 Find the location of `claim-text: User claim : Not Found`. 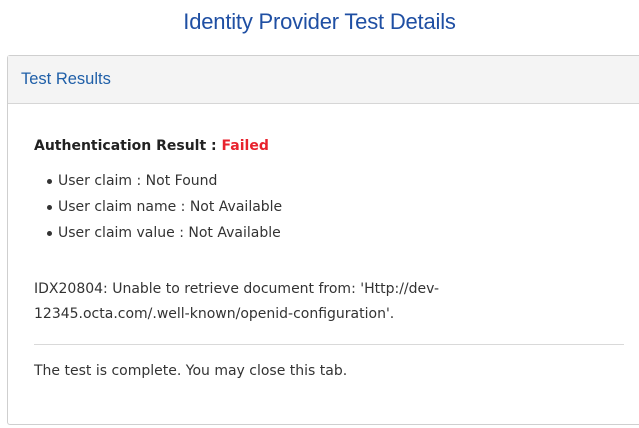

claim-text: User claim : Not Found is located at coordinates (138, 181).